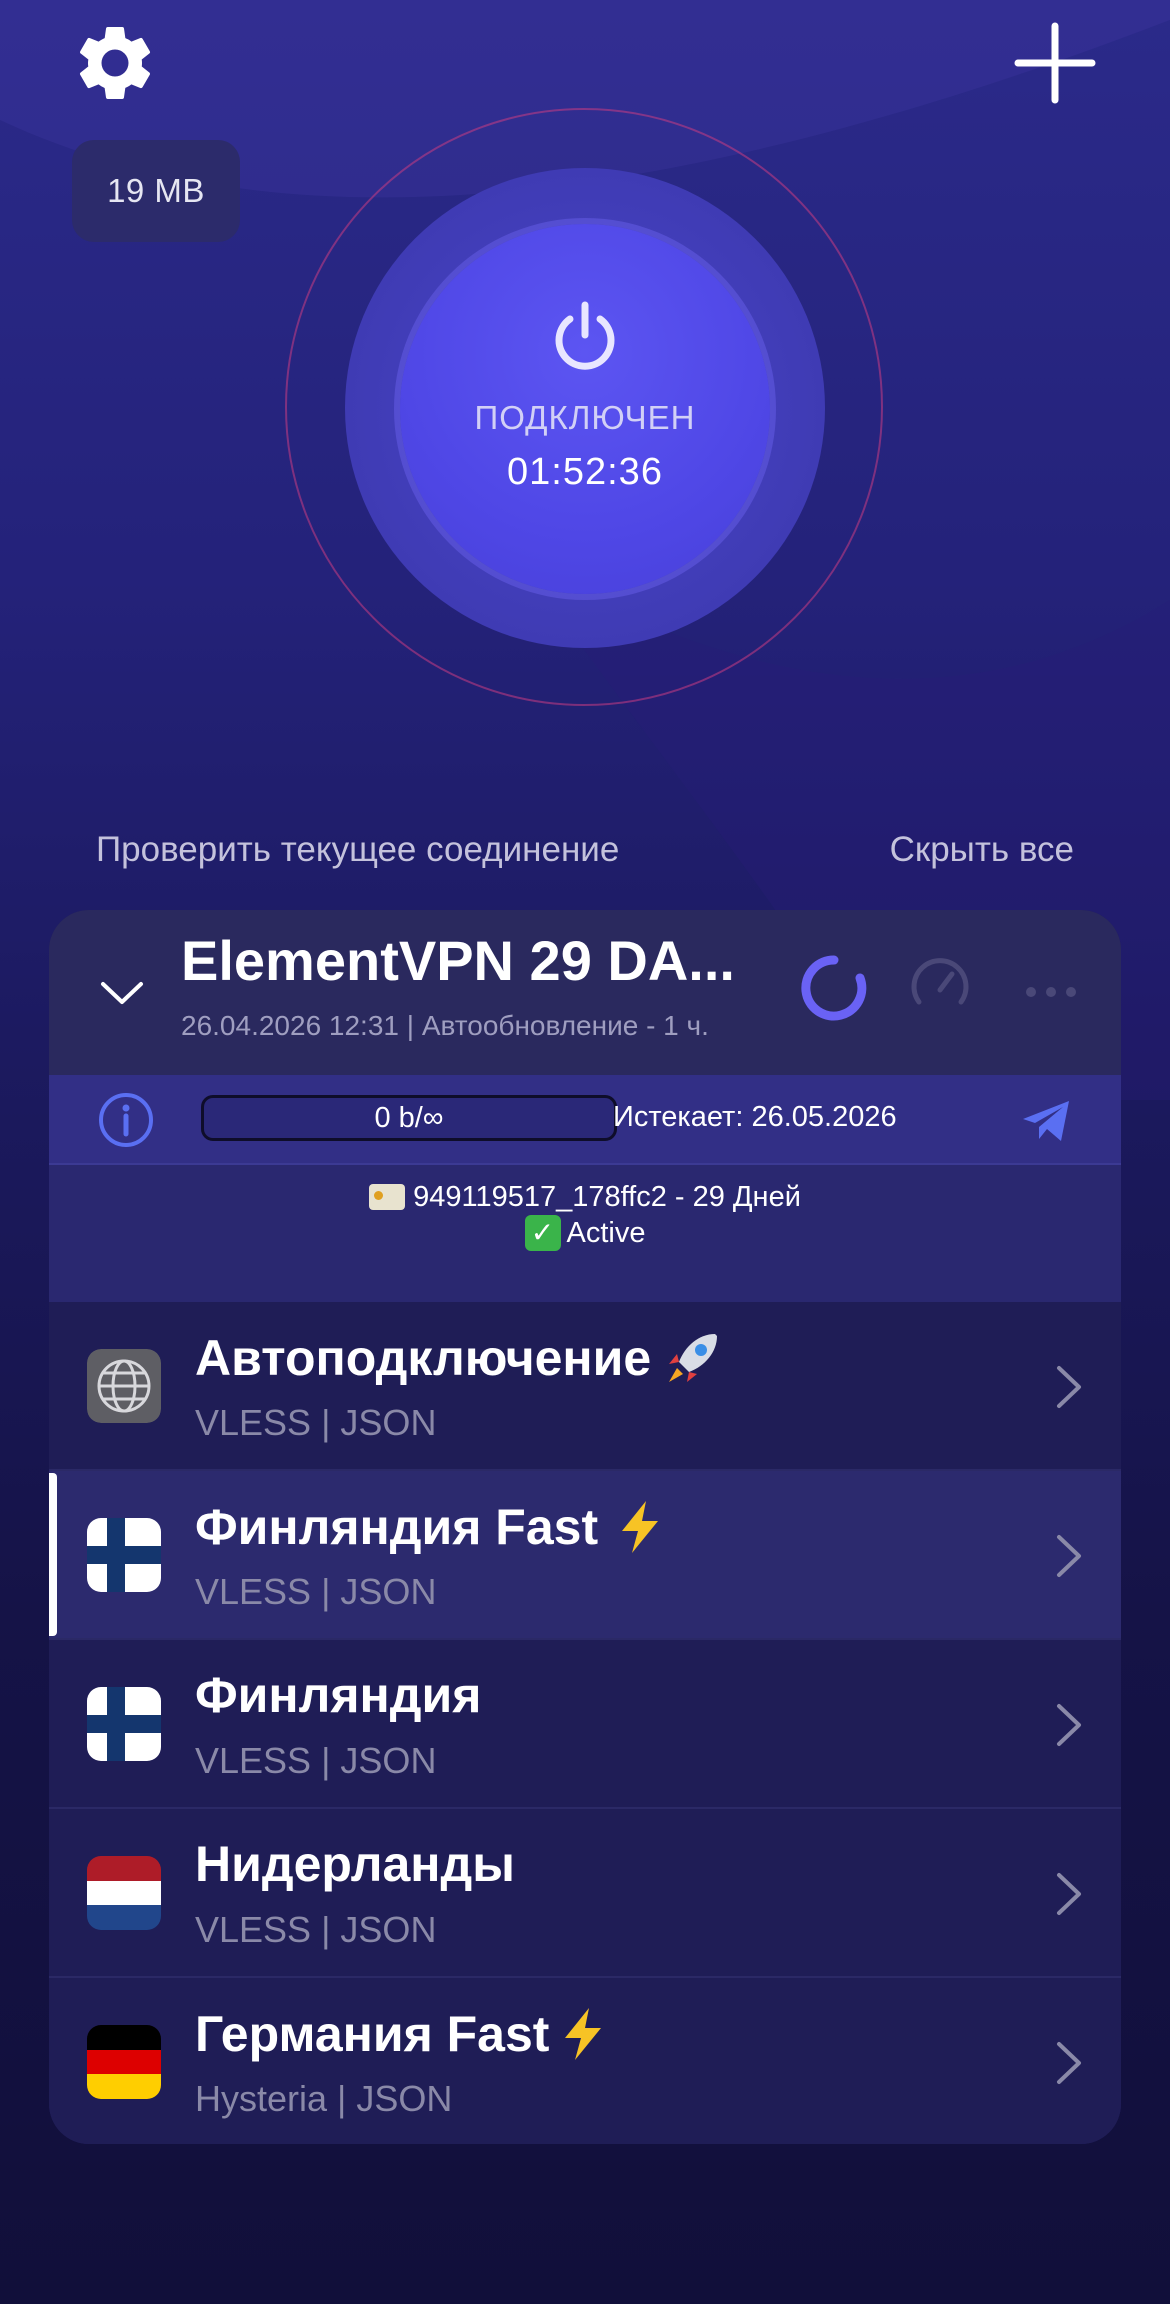 The width and height of the screenshot is (1170, 2304). I want to click on traffic-used-label: 19 MB, so click(156, 190).